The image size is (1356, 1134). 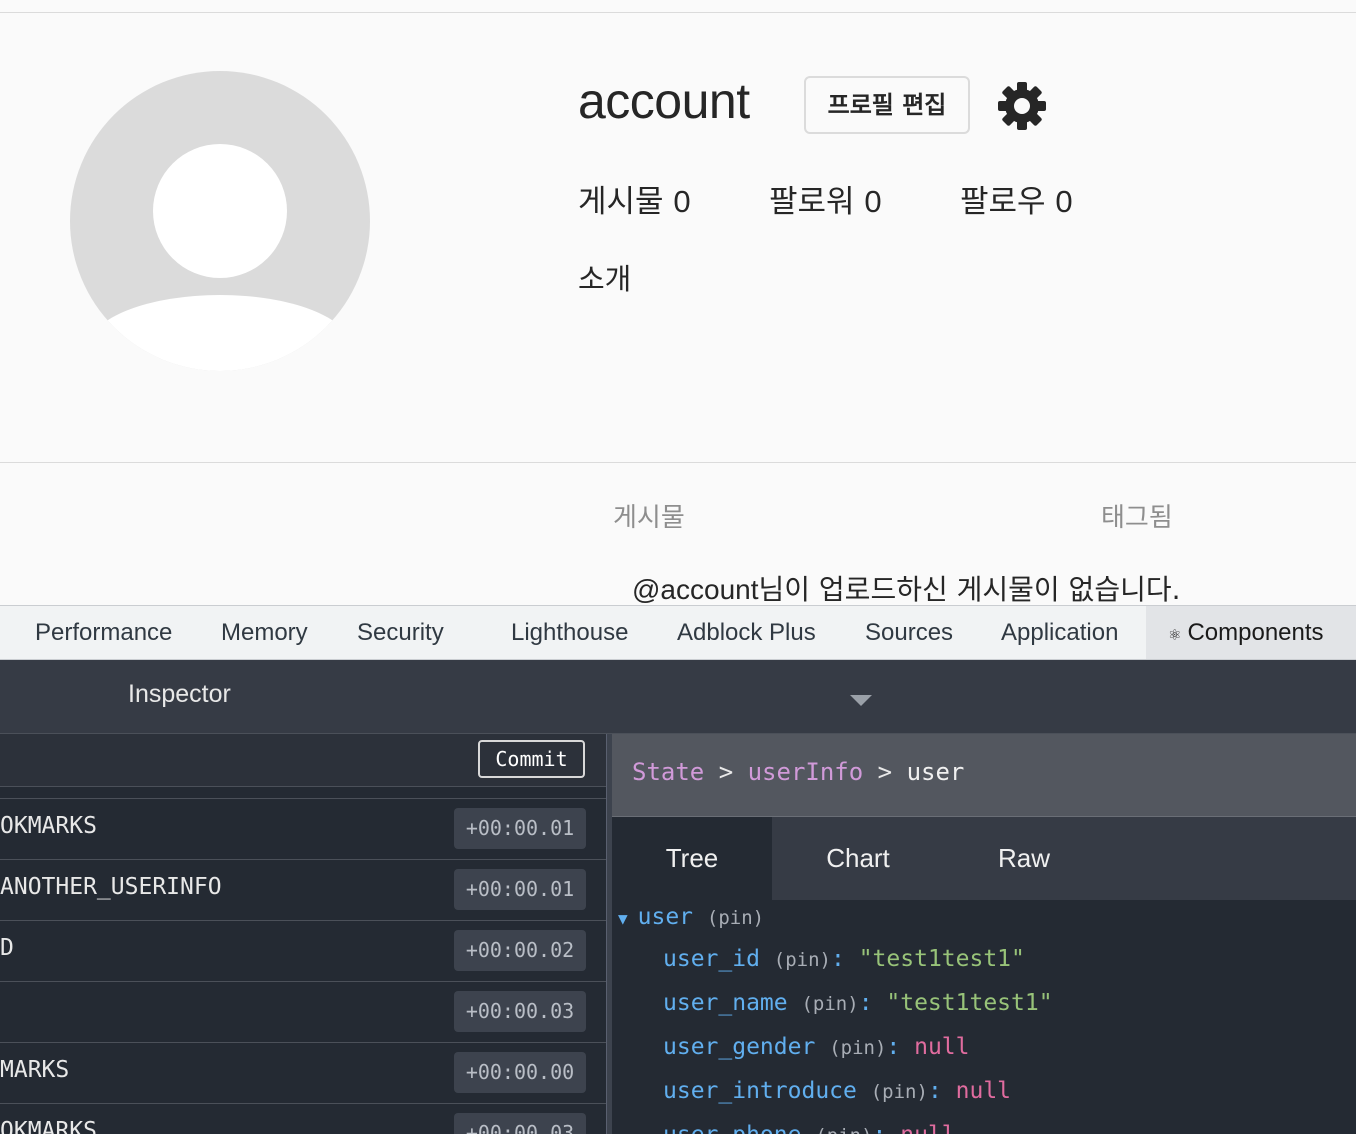 I want to click on tree-node-user: ▼ user (pin), so click(x=691, y=917).